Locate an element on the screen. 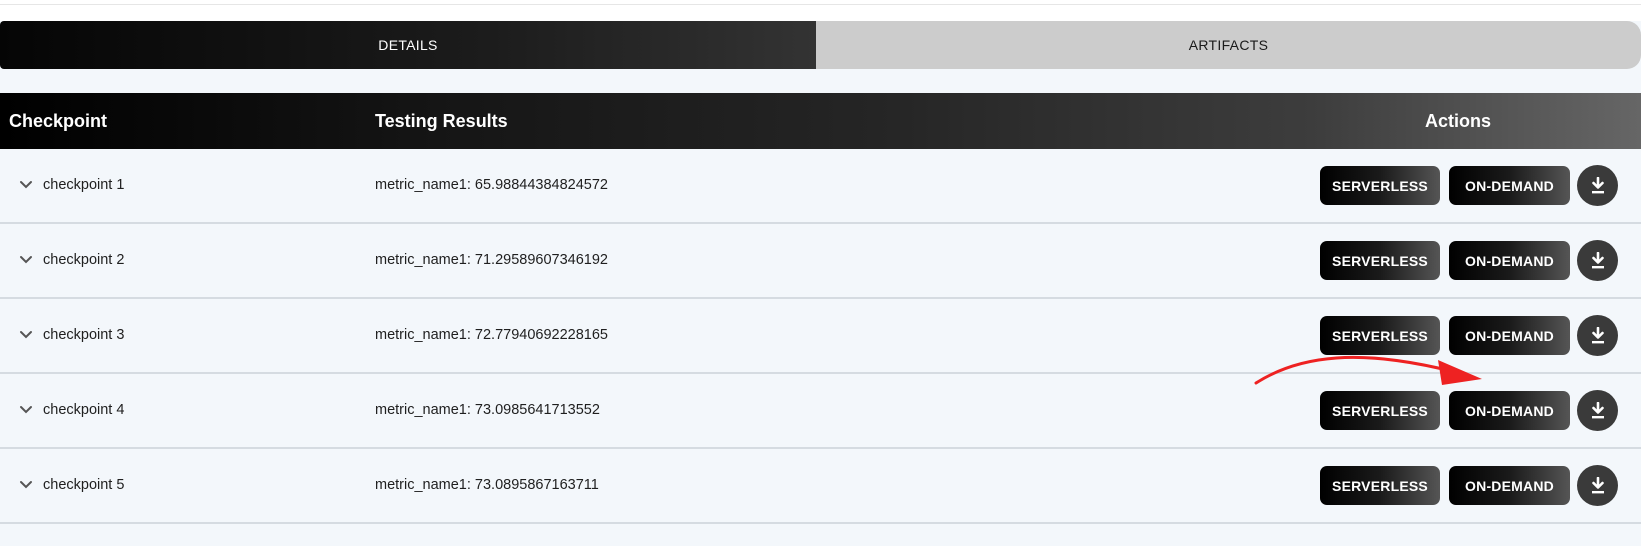 This screenshot has height=546, width=1641. testing-result: metric_name1: 65.98844384824572 is located at coordinates (491, 185).